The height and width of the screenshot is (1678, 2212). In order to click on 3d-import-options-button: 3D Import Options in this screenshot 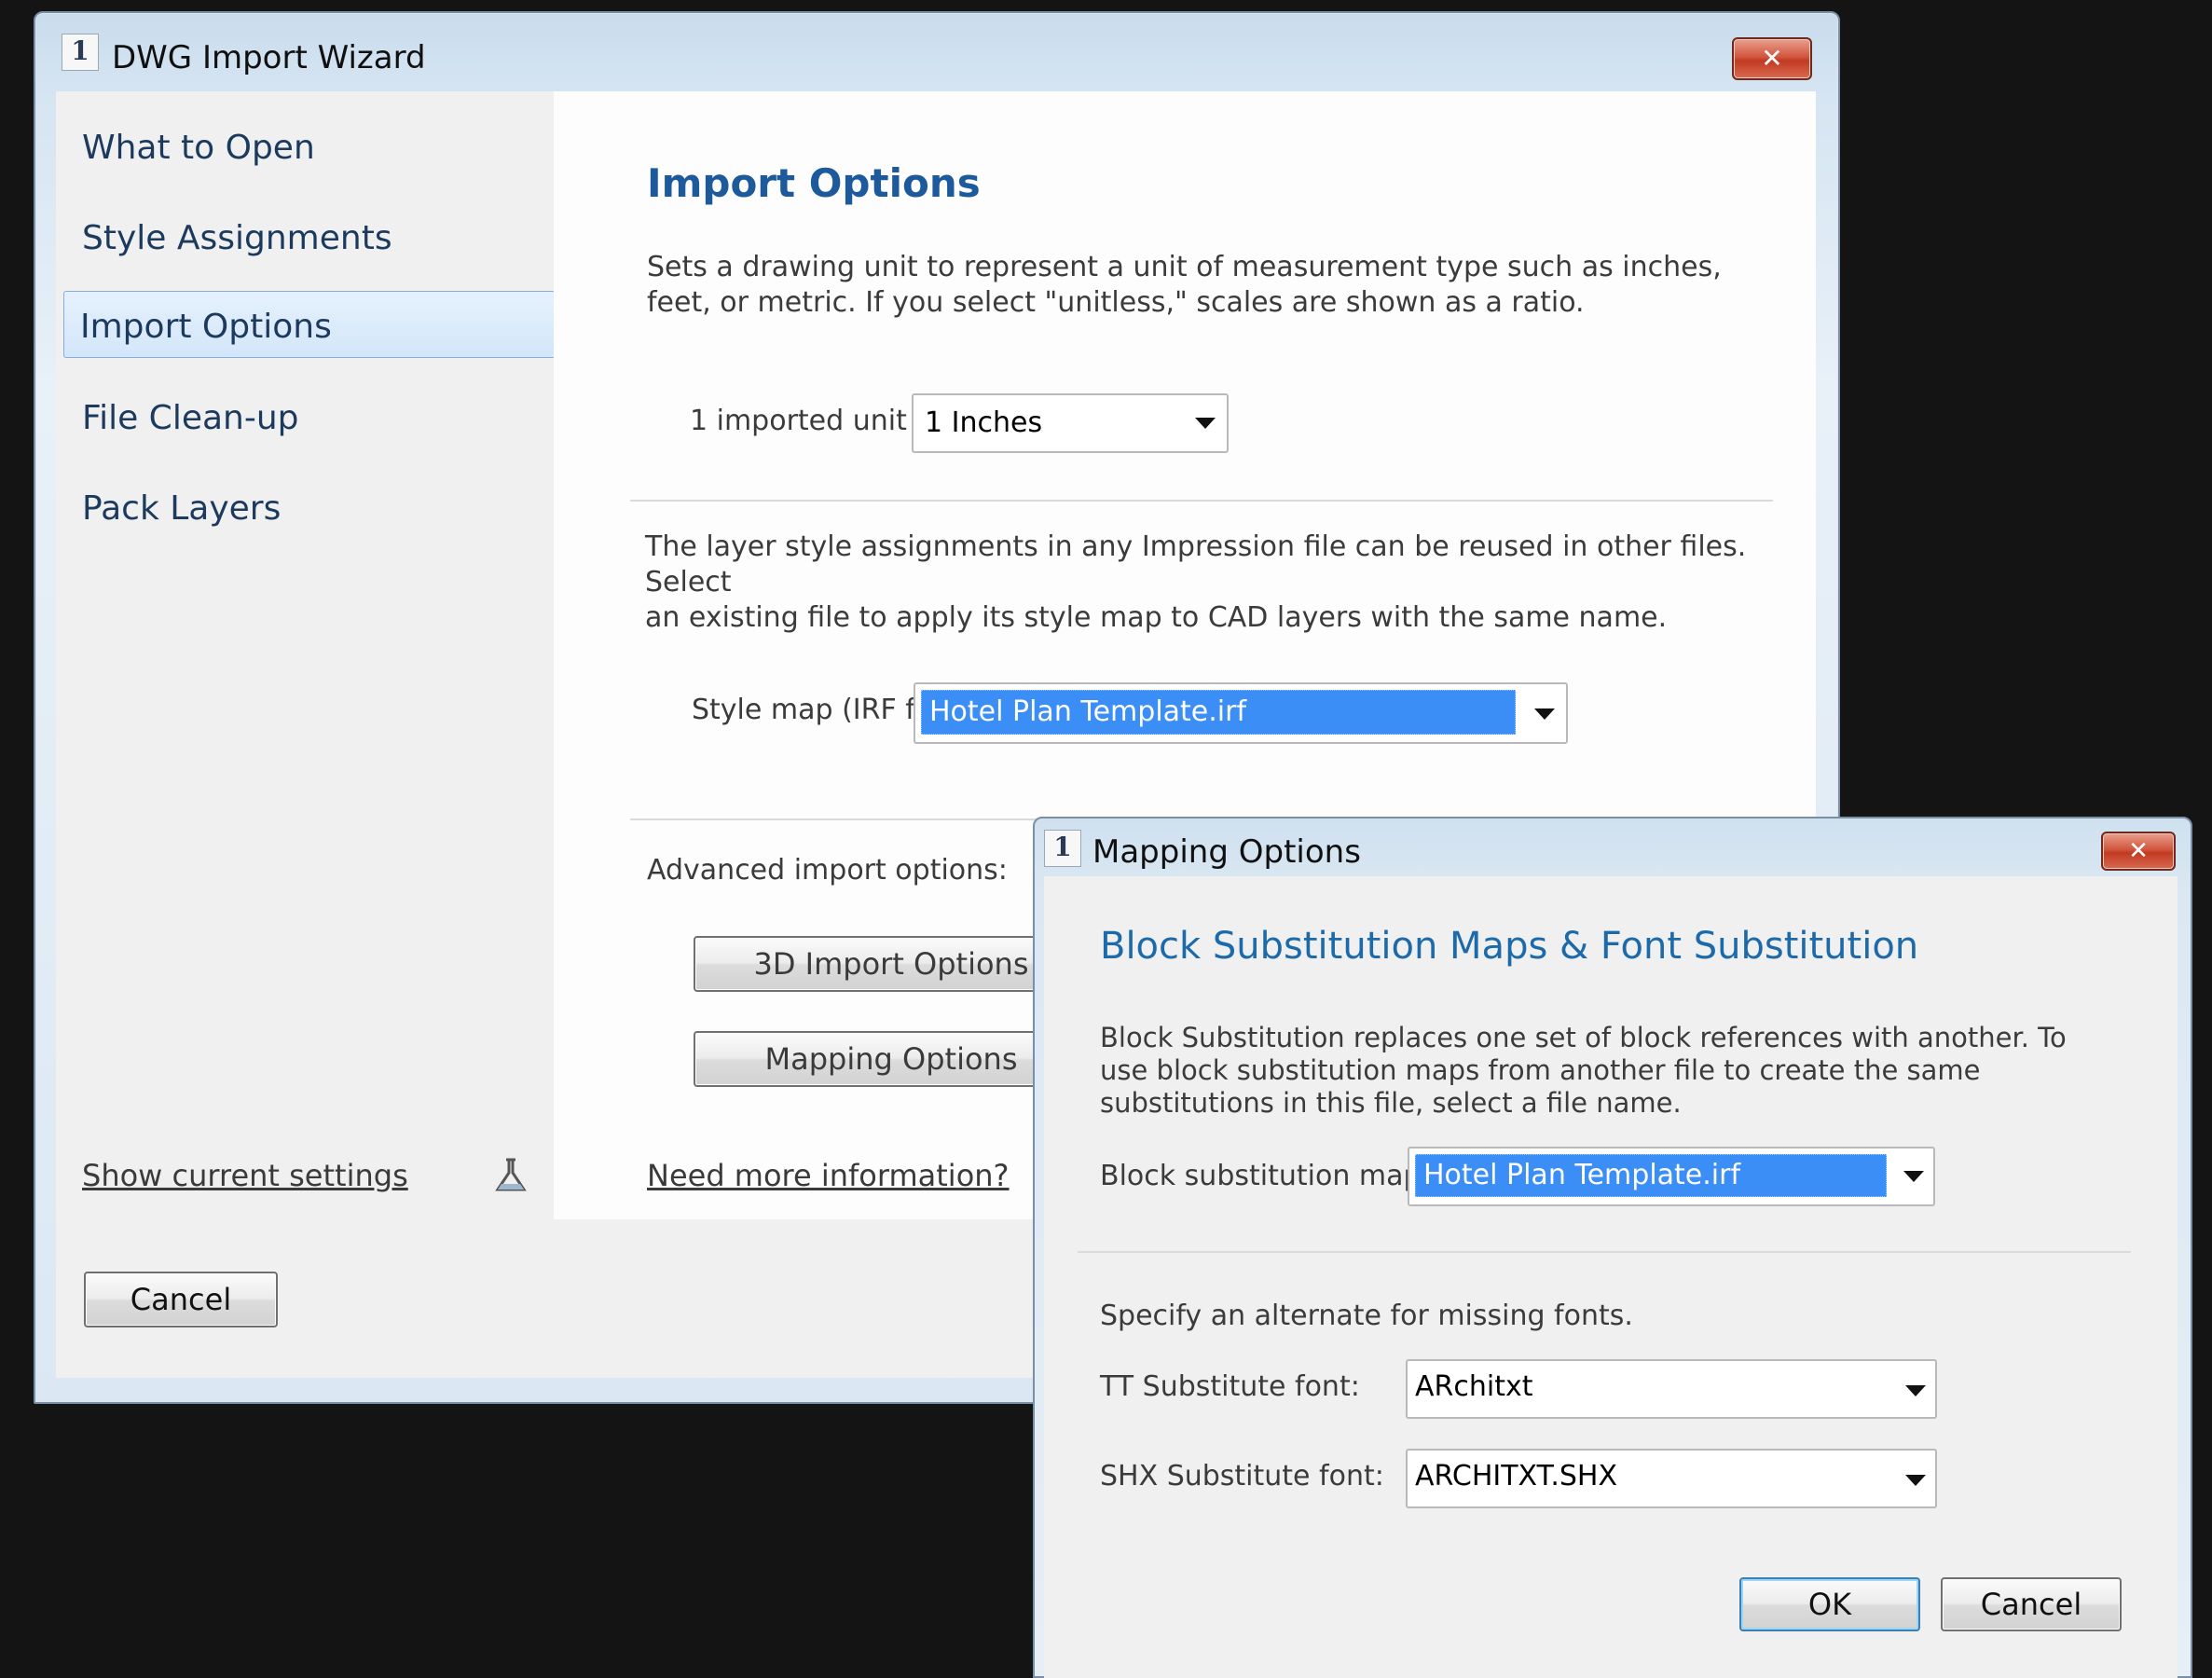, I will do `click(891, 964)`.